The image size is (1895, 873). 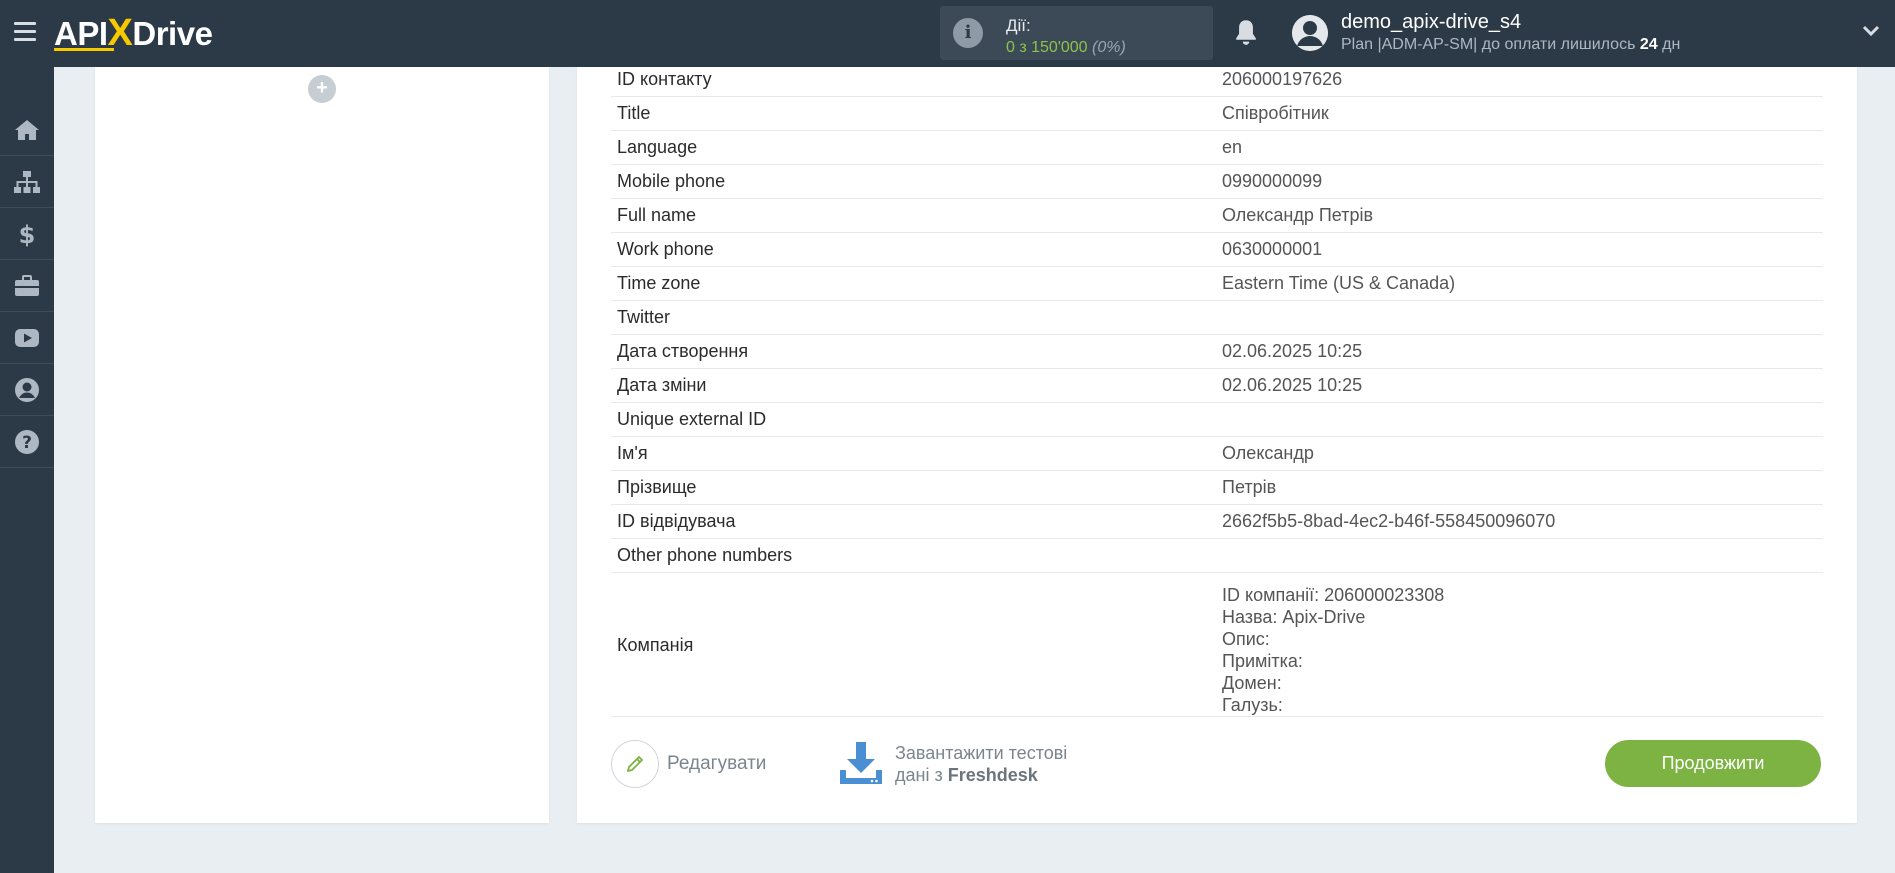 I want to click on sidebar-item-projects, so click(x=27, y=286).